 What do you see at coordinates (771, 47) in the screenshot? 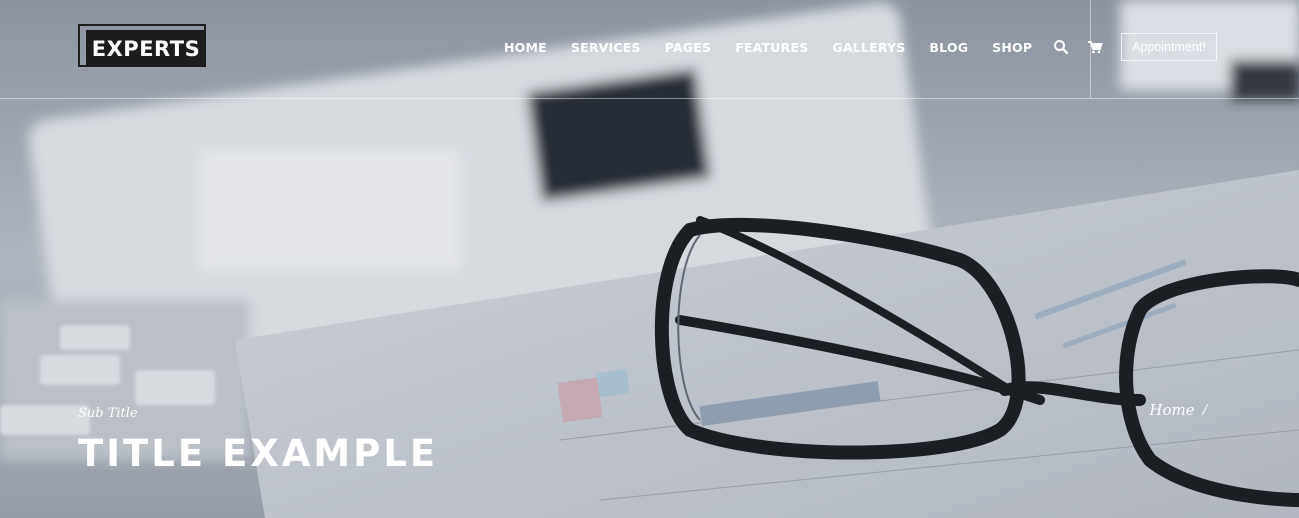
I see `nav-item-features: FEATURES` at bounding box center [771, 47].